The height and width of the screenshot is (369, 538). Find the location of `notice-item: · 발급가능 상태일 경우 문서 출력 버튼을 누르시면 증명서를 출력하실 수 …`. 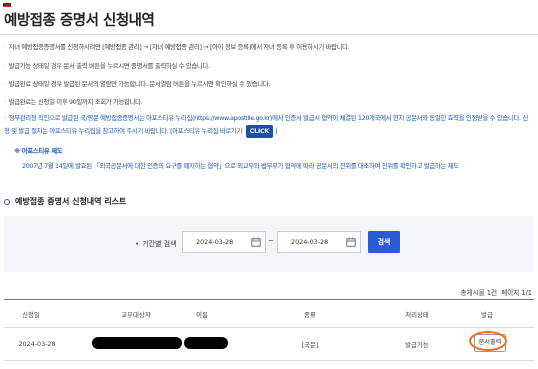

notice-item: · 발급가능 상태일 경우 문서 출력 버튼을 누르시면 증명서를 출력하실 수 … is located at coordinates (107, 66).